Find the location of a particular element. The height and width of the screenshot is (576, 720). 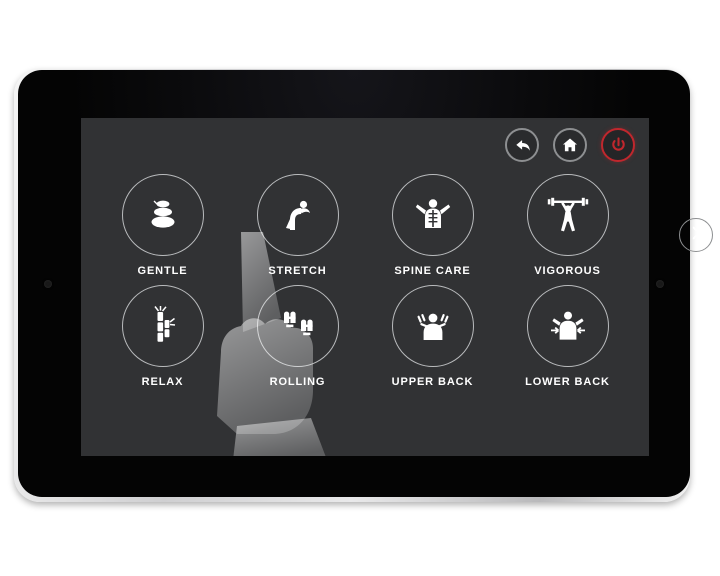

program-item-relax: RELAX is located at coordinates (162, 336).